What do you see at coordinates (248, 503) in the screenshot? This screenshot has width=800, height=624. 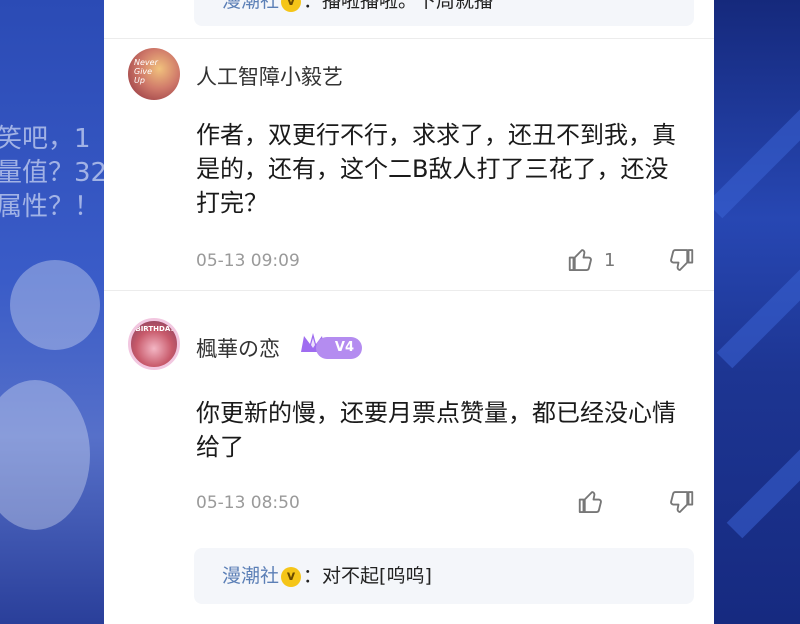 I see `comment-time: 05-13 08:50` at bounding box center [248, 503].